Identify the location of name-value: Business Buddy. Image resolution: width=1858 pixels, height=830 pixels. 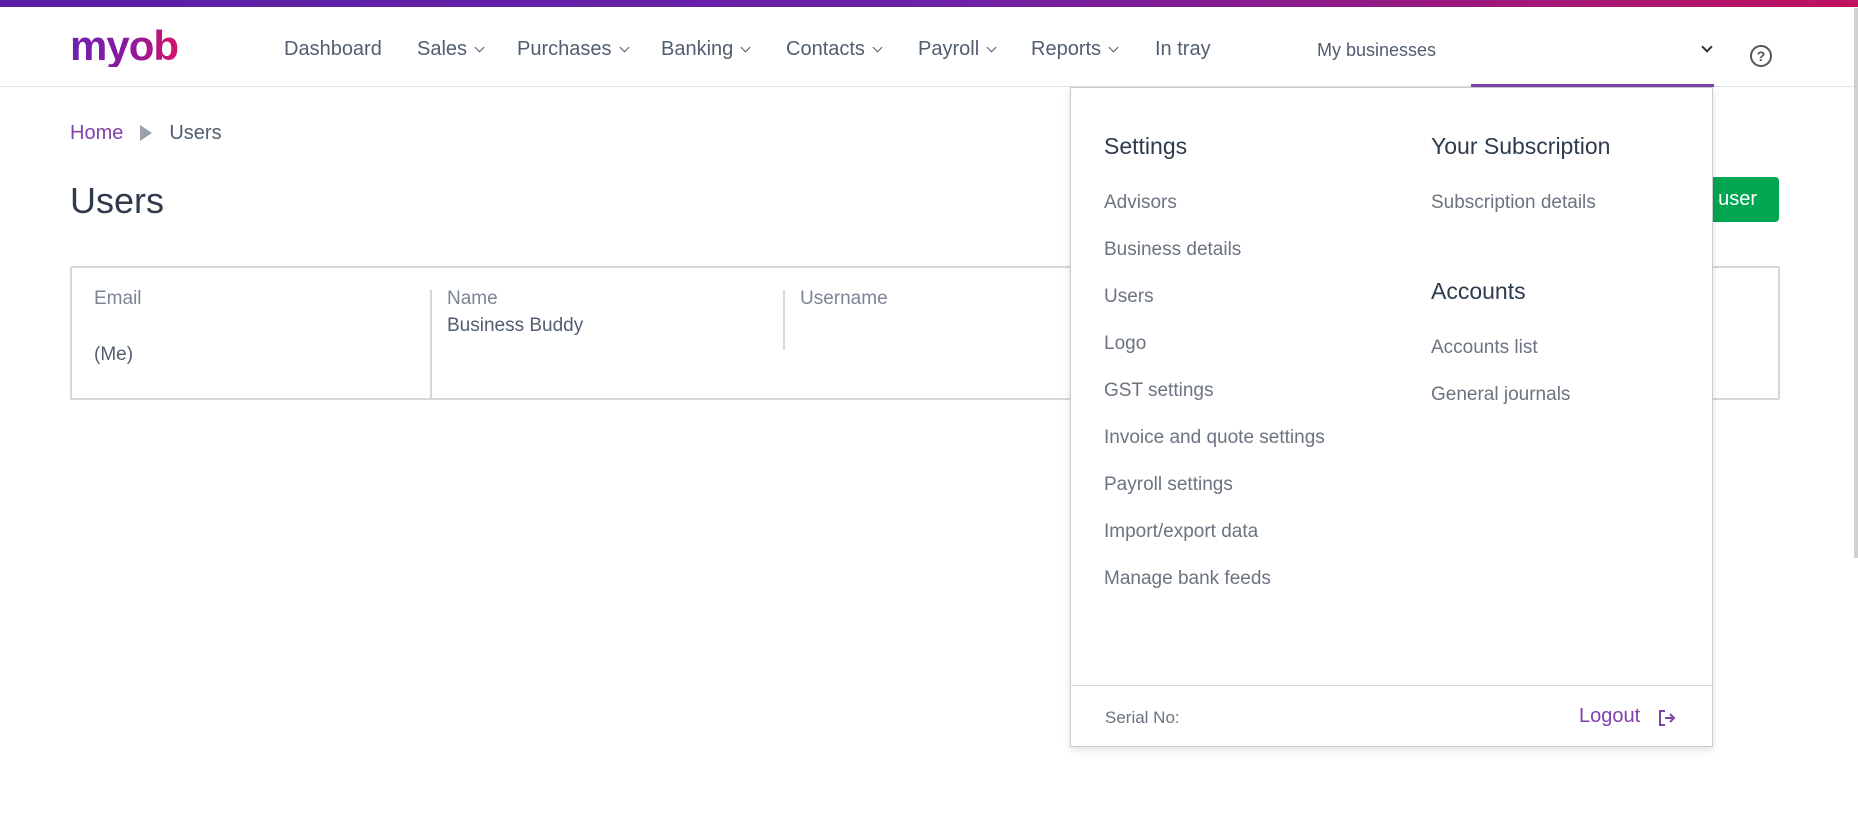
(515, 325).